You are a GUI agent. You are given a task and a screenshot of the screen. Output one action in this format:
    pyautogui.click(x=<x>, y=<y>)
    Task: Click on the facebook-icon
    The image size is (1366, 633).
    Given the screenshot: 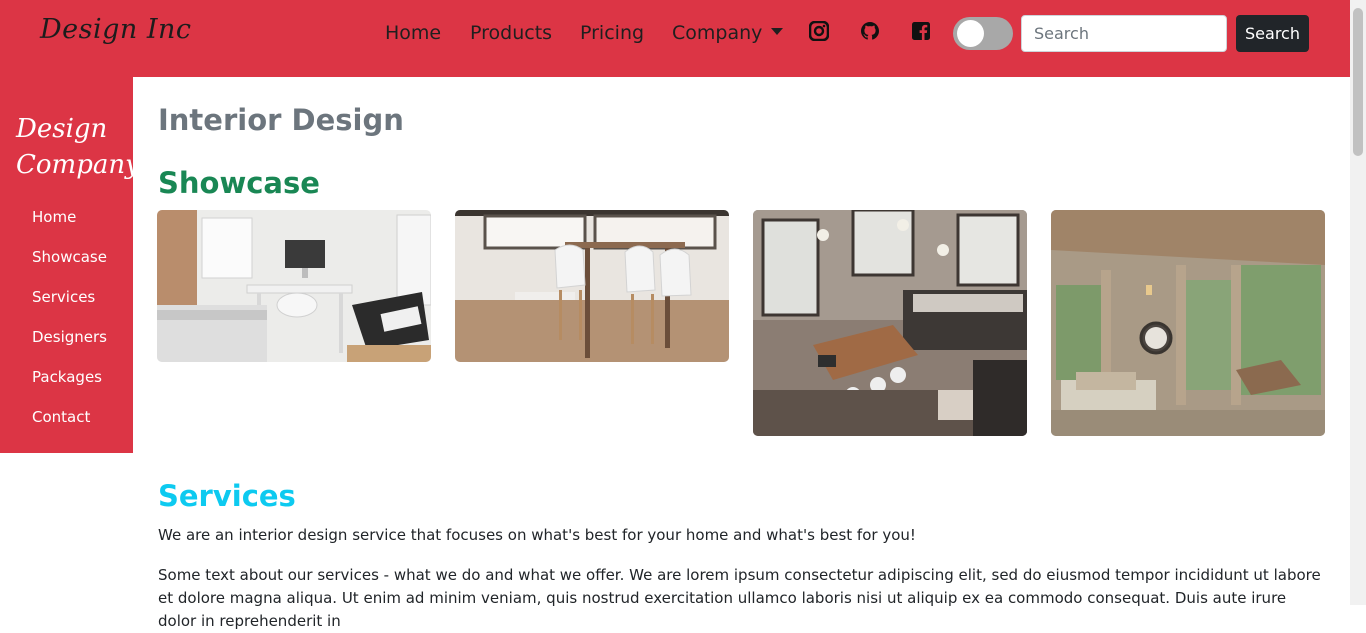 What is the action you would take?
    pyautogui.click(x=921, y=31)
    